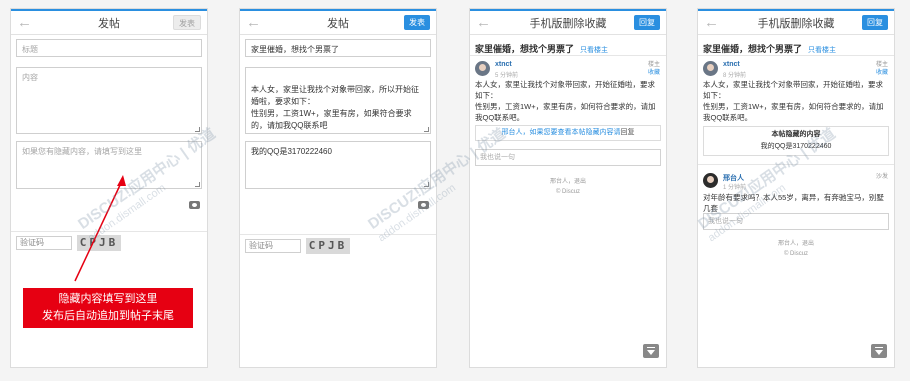  Describe the element at coordinates (338, 48) in the screenshot. I see `title-input: 家里催婚，想找个男票了` at that location.